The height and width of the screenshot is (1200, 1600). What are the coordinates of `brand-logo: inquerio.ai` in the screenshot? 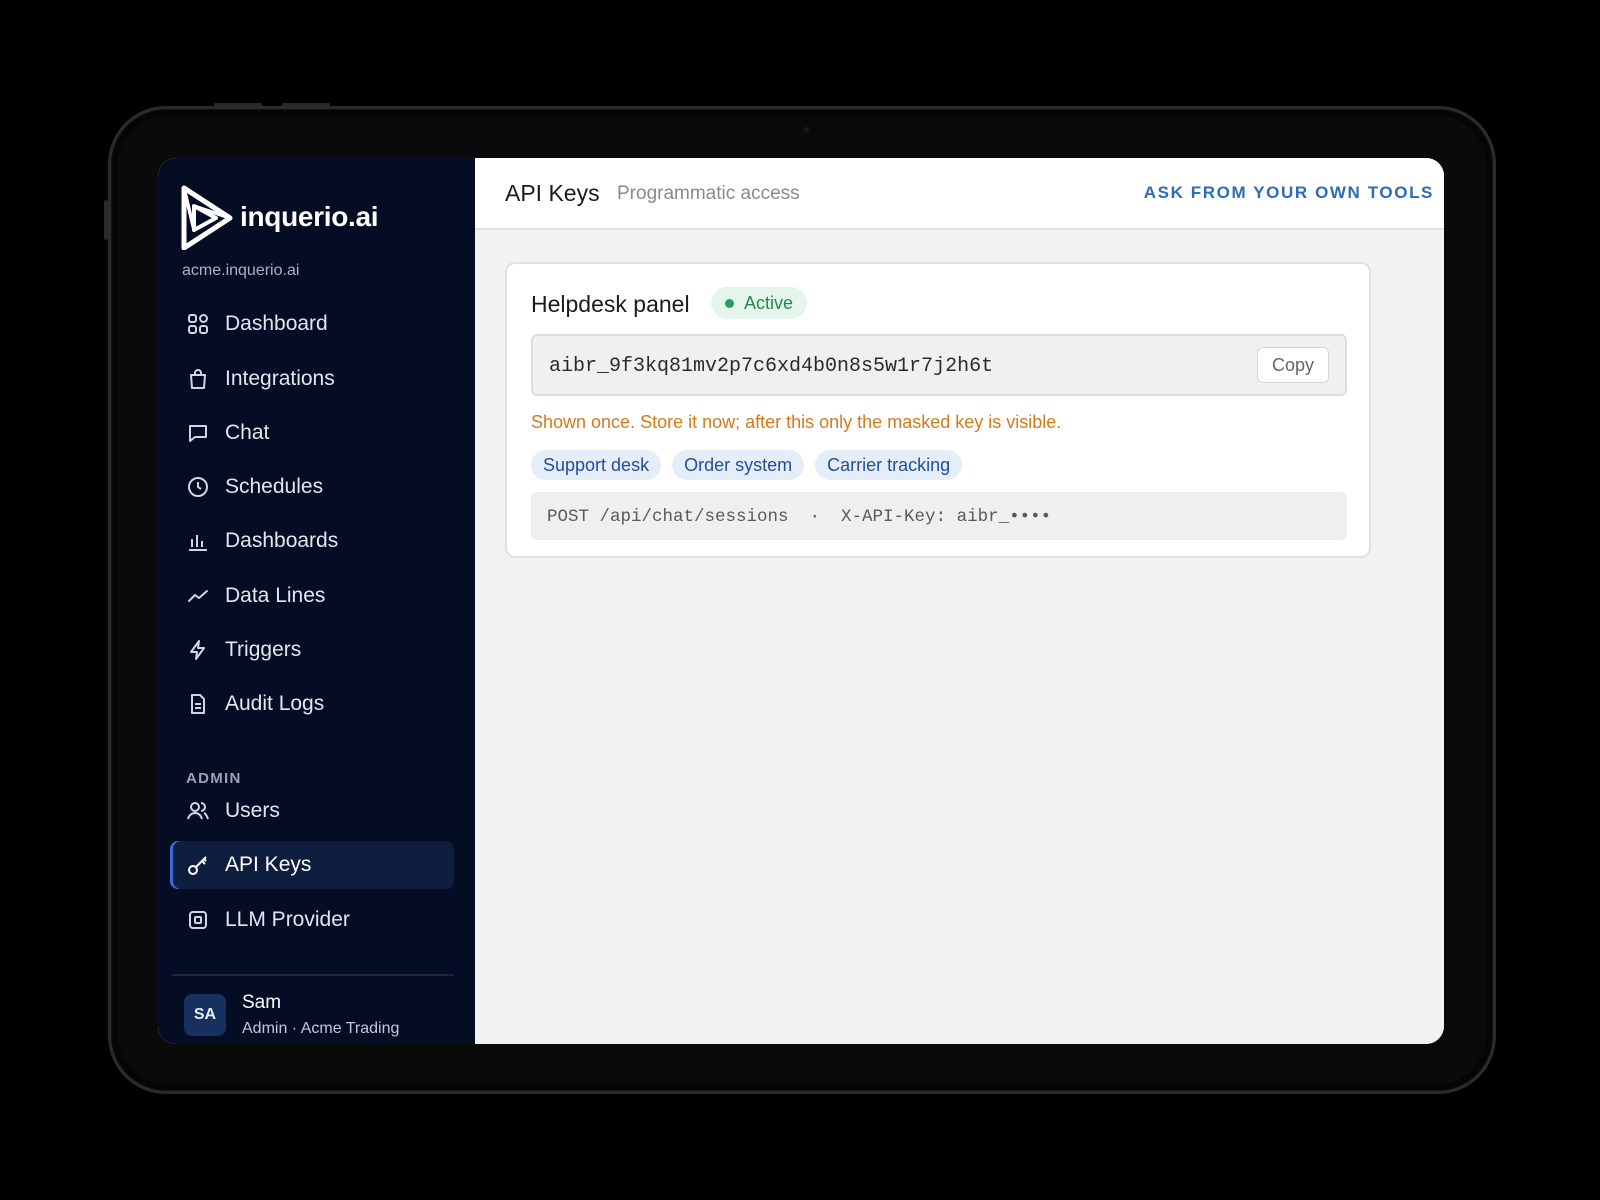 It's located at (279, 217).